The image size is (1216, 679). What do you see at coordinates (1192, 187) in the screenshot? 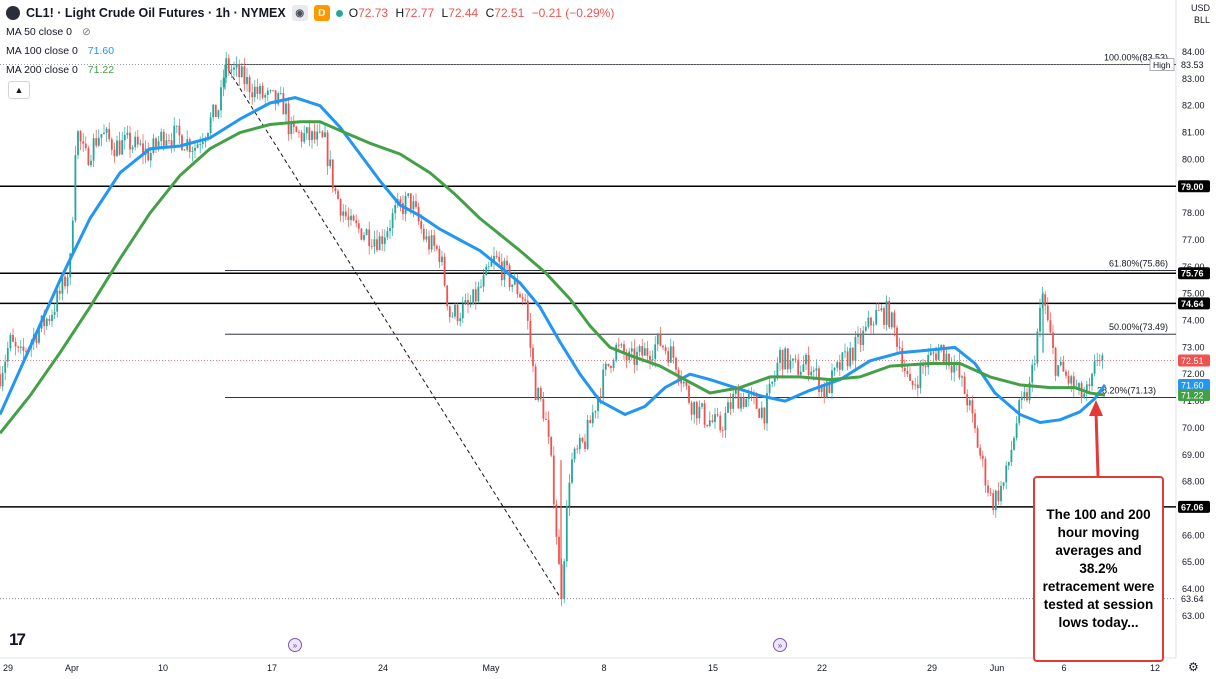
I see `price-badge-label: 79.00` at bounding box center [1192, 187].